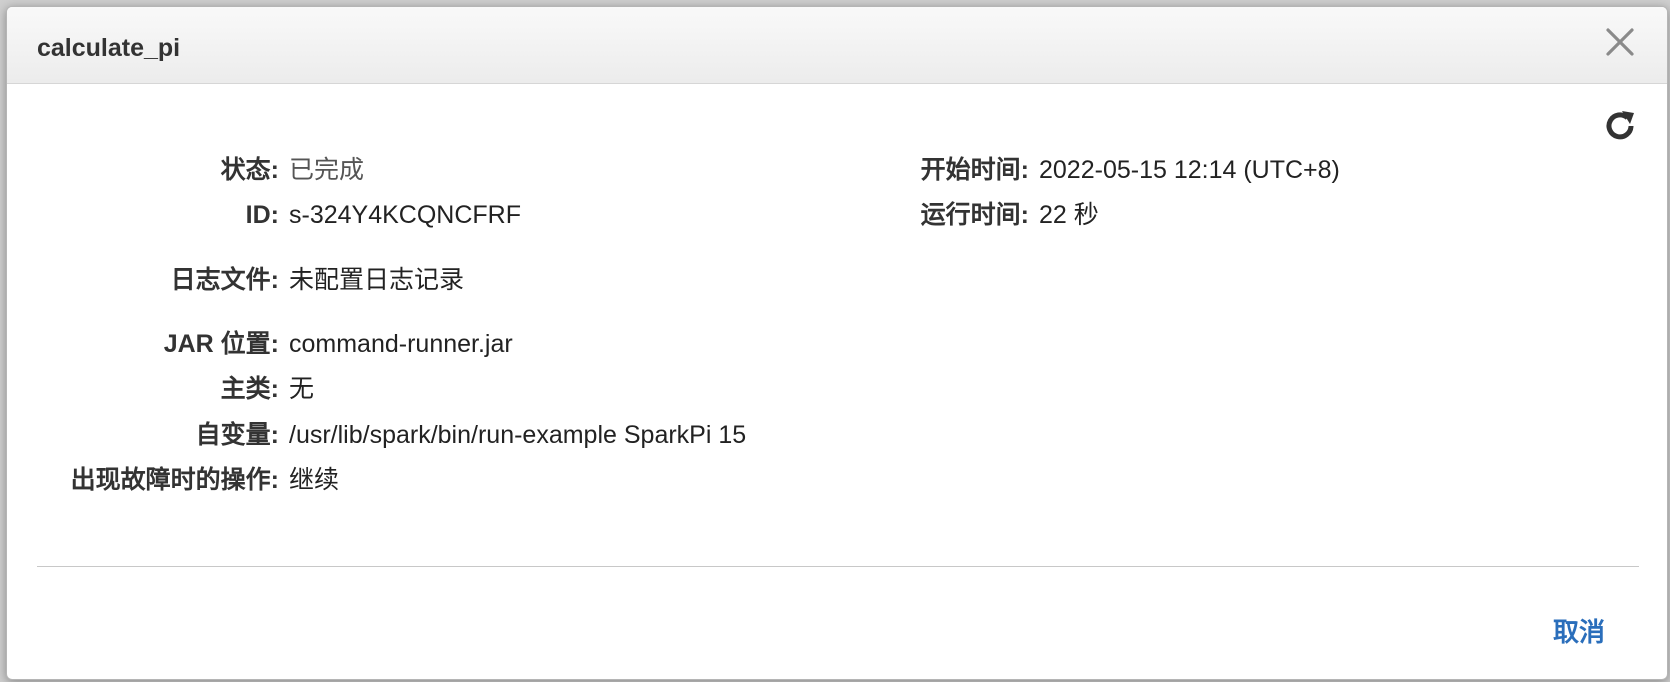 The height and width of the screenshot is (682, 1670). What do you see at coordinates (143, 170) in the screenshot?
I see `status-row: 状态:` at bounding box center [143, 170].